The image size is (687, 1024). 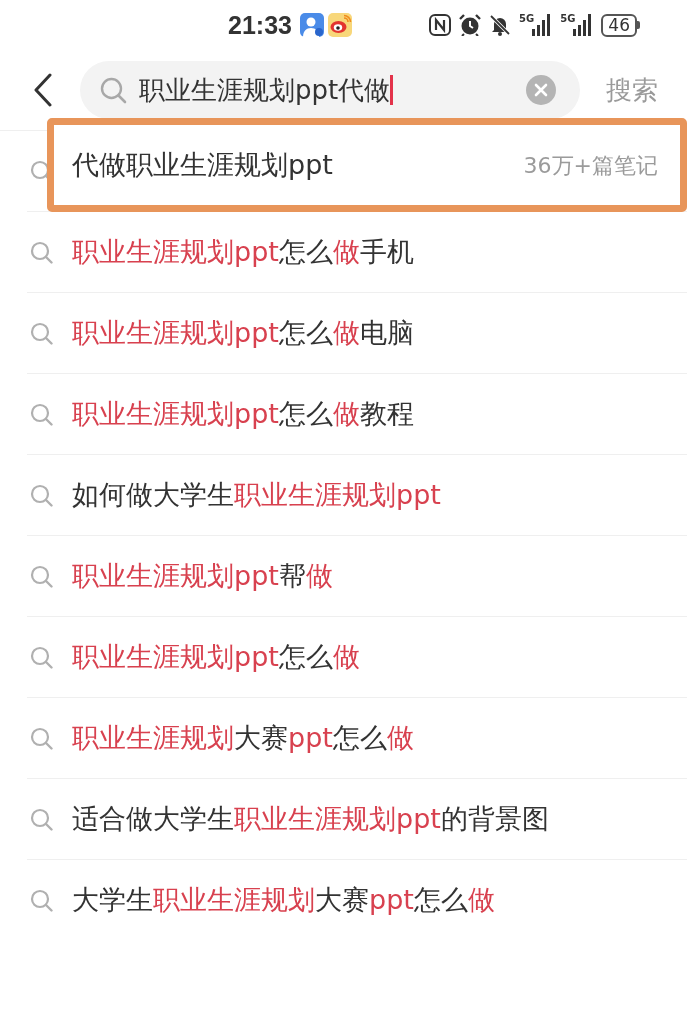 I want to click on clock-time: 21:33, so click(x=260, y=25).